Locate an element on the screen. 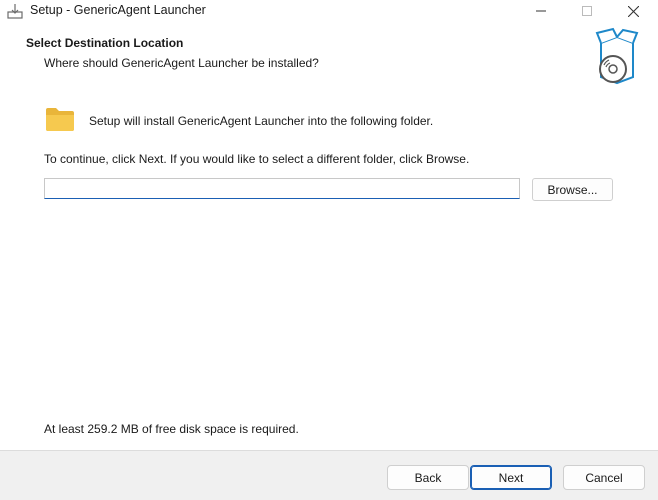 This screenshot has width=658, height=500. install-box-disc-icon is located at coordinates (617, 56).